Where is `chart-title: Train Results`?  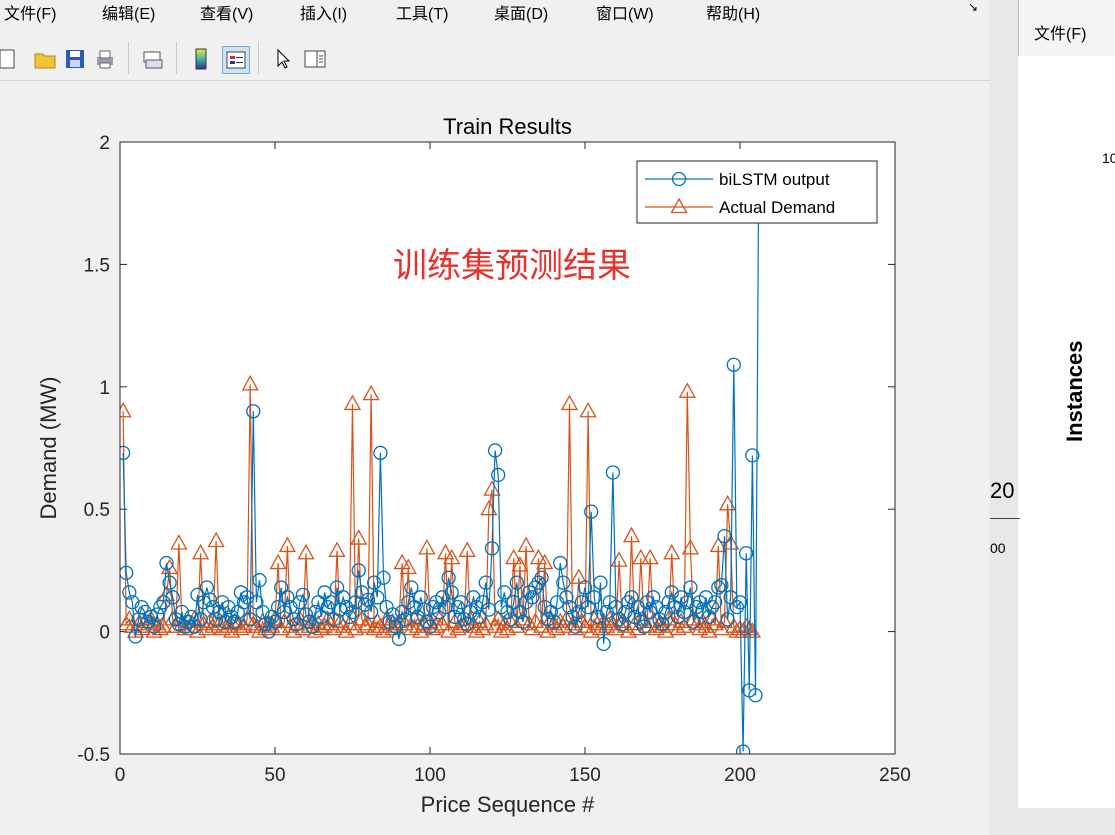
chart-title: Train Results is located at coordinates (507, 126).